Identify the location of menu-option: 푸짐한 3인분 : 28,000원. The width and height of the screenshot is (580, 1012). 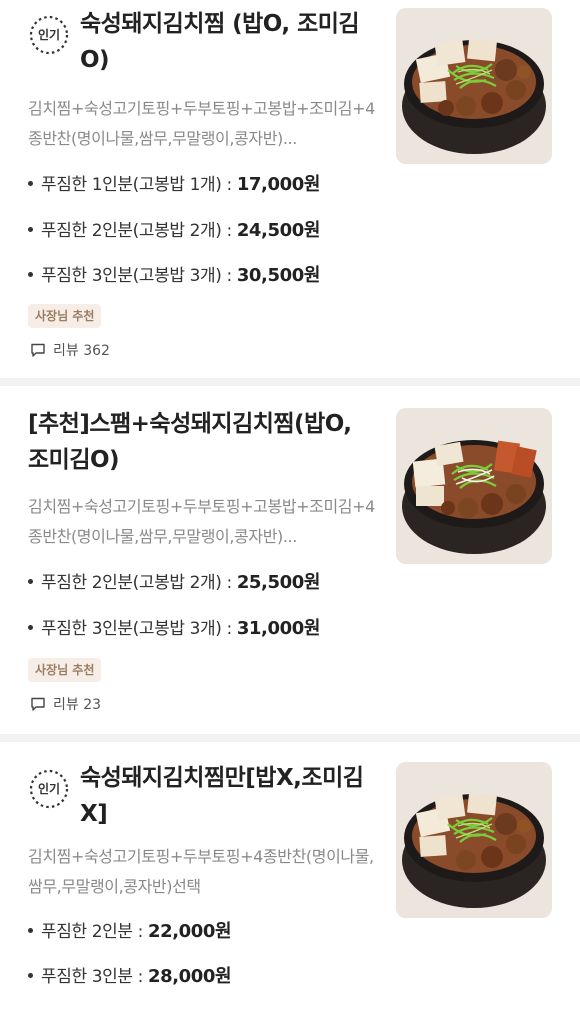
(130, 977).